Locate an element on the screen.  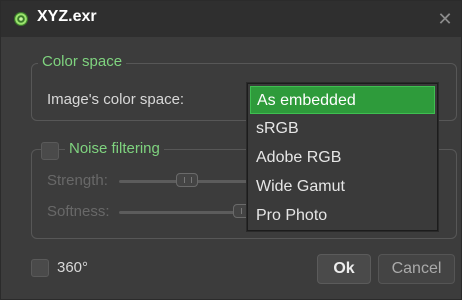
close-icon: ✕ is located at coordinates (445, 19).